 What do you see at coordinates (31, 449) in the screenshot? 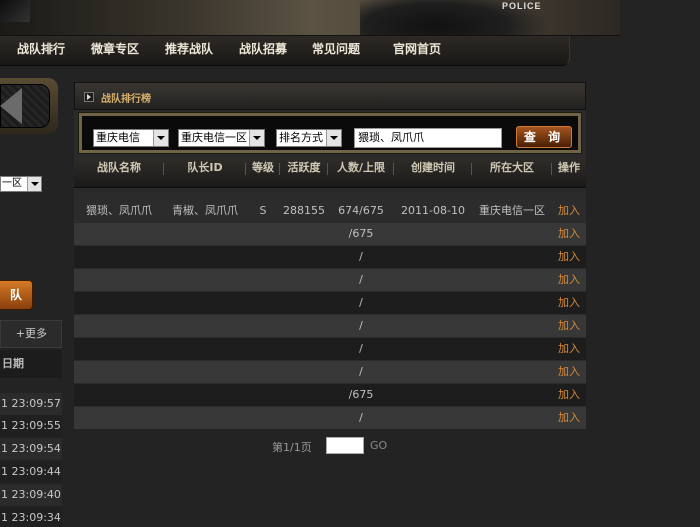
I see `left-time-item: 1 23:09:54` at bounding box center [31, 449].